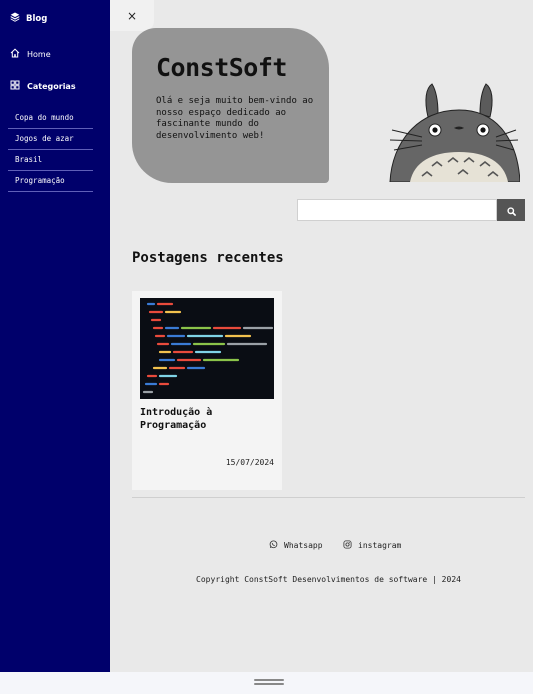 The image size is (533, 694). I want to click on mascot-illustration, so click(454, 132).